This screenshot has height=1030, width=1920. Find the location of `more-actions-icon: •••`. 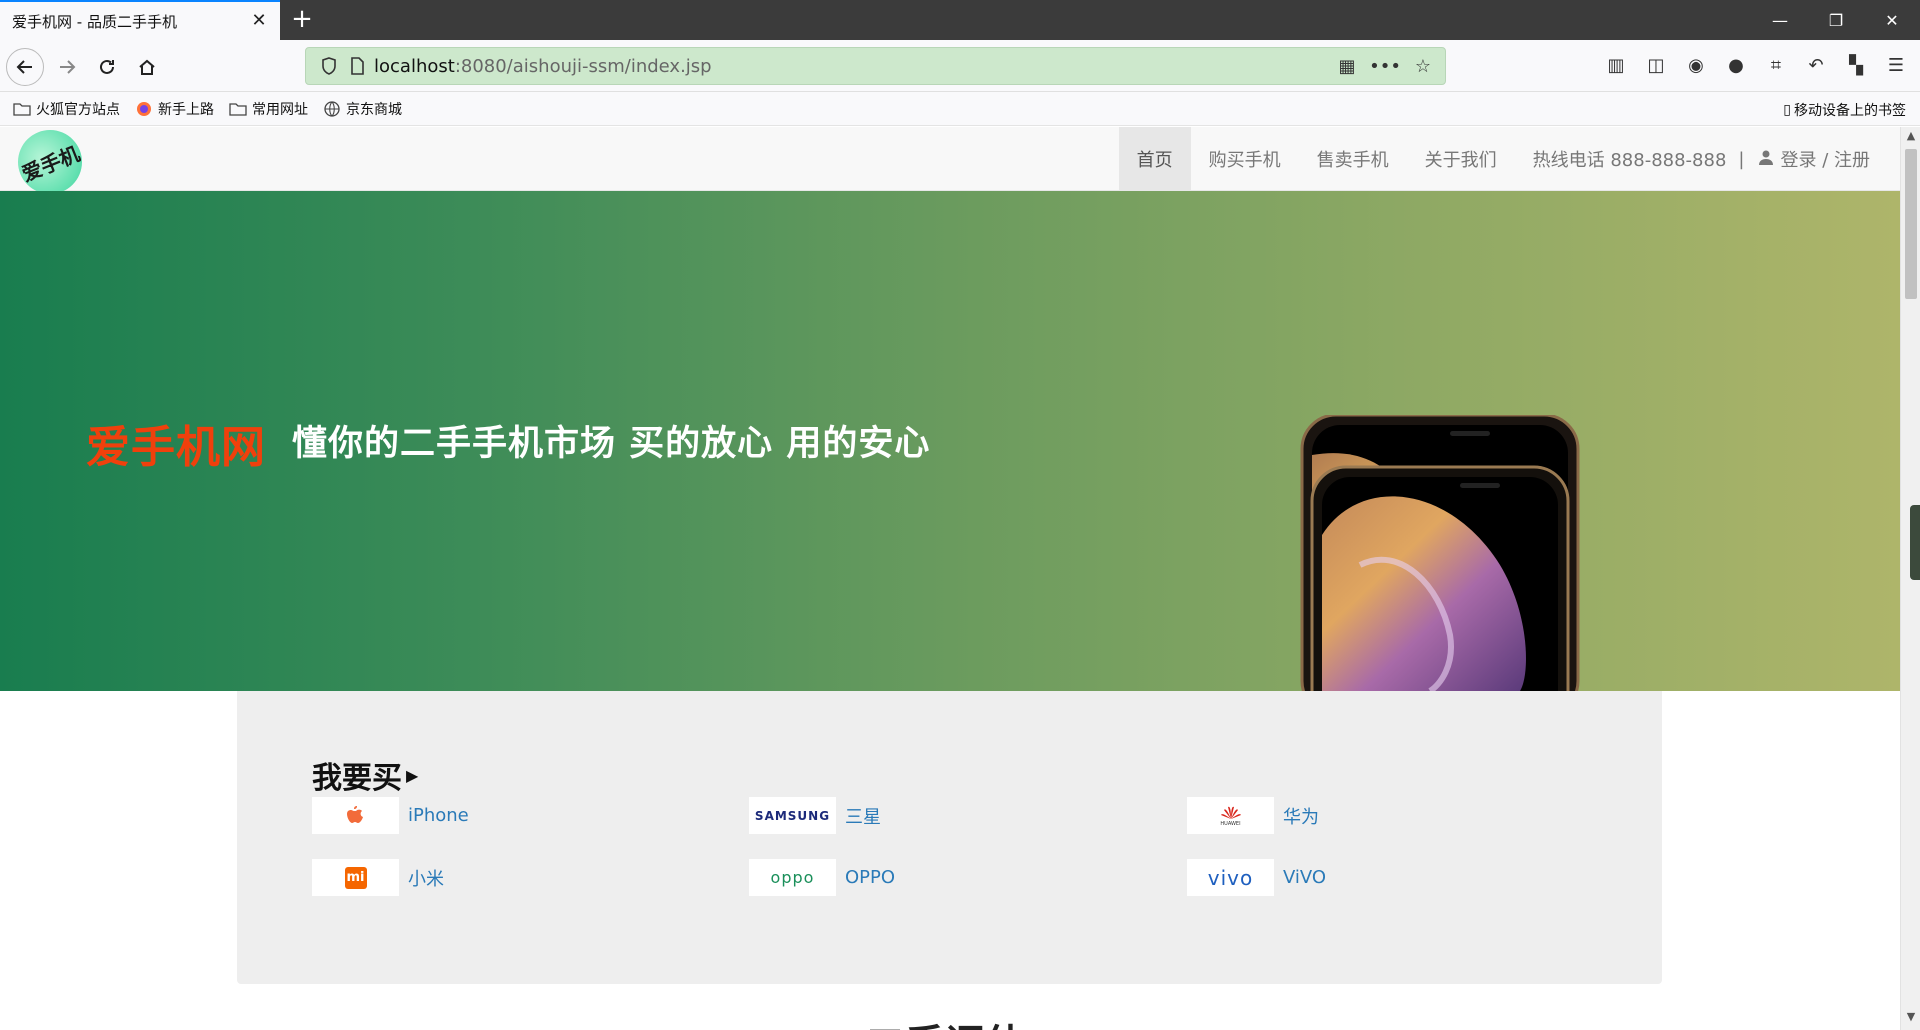

more-actions-icon: ••• is located at coordinates (1385, 66).